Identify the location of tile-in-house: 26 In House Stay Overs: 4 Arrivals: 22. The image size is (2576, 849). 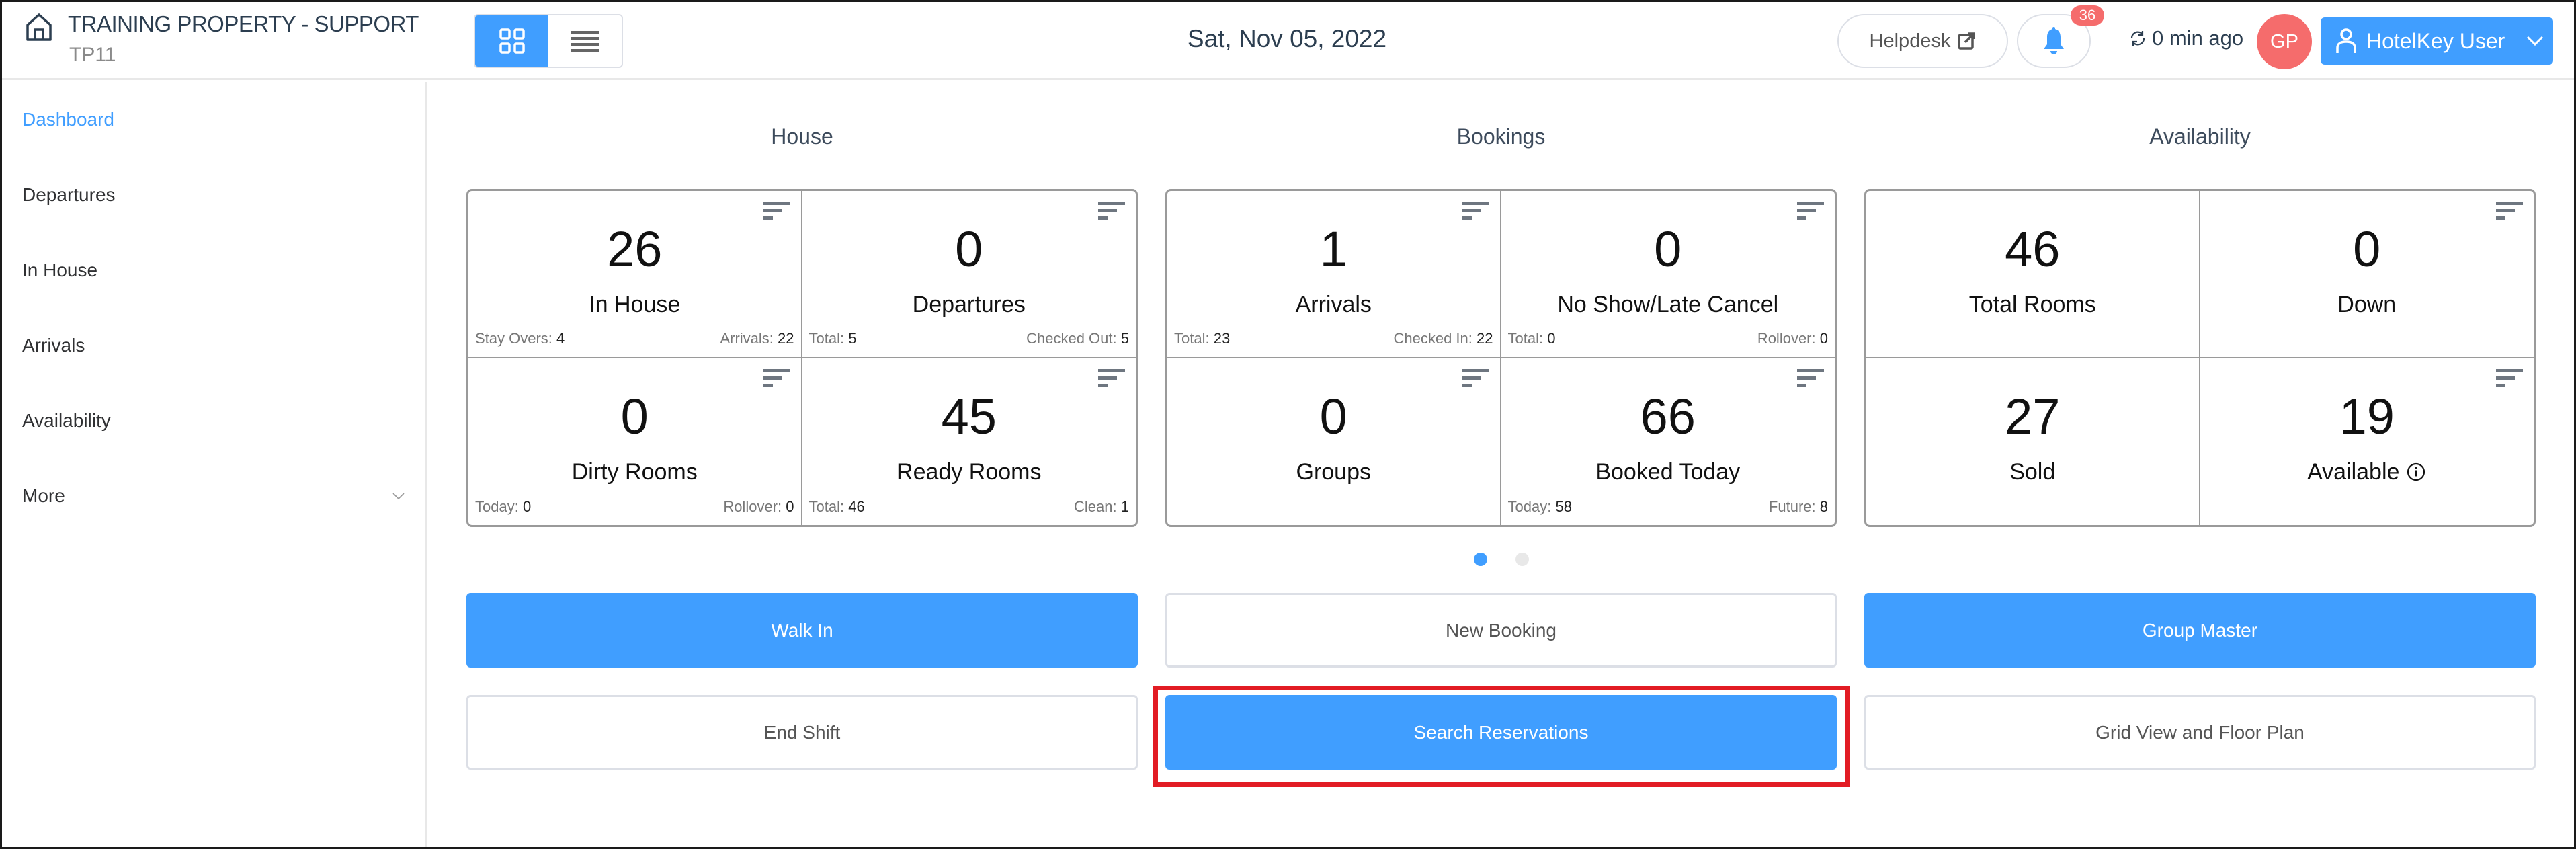
(635, 274).